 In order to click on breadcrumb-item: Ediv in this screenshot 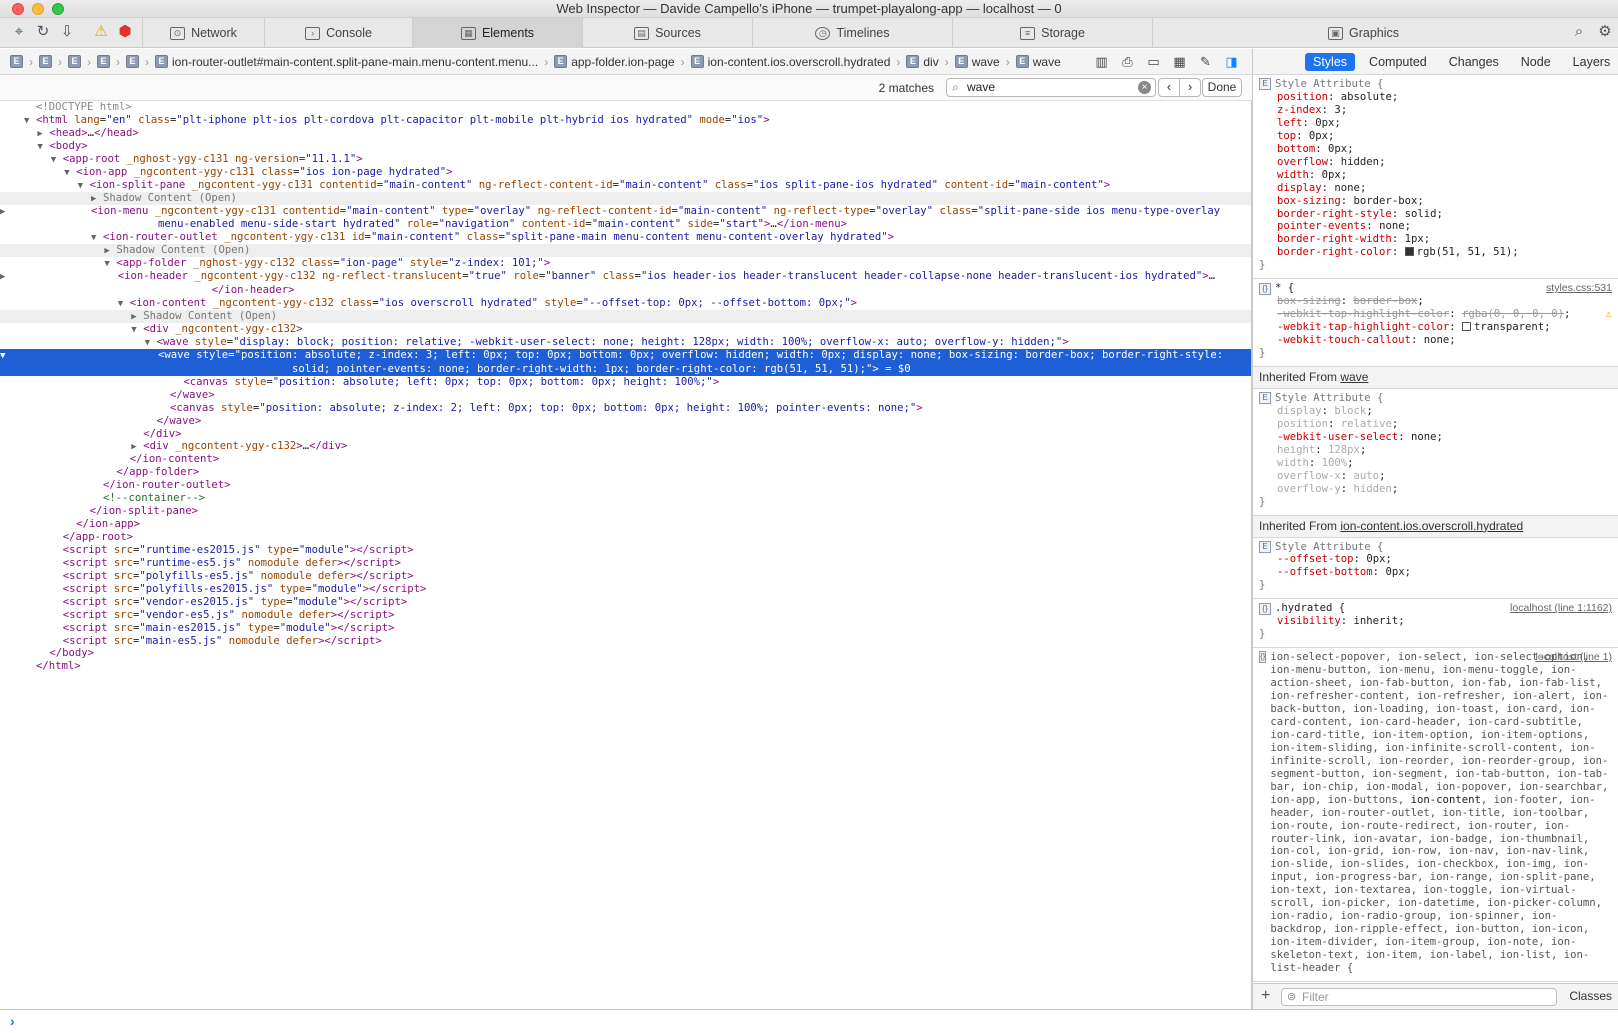, I will do `click(922, 62)`.